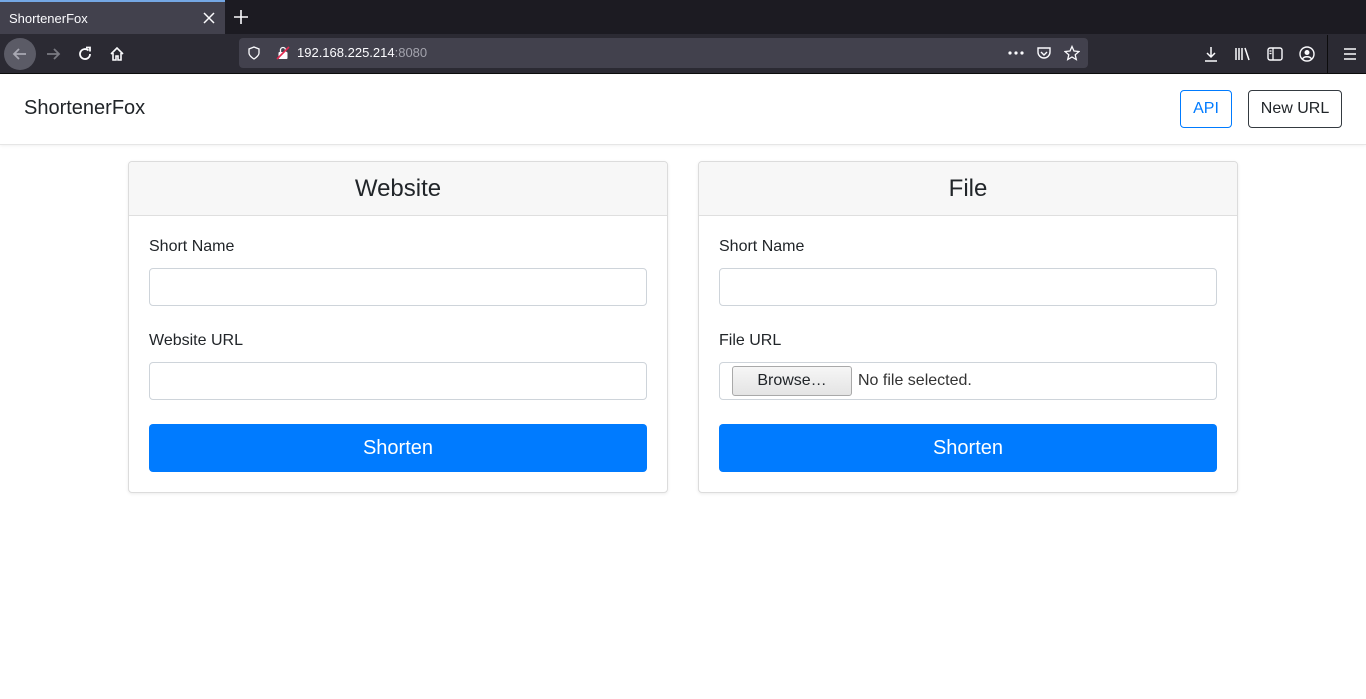  Describe the element at coordinates (48, 18) in the screenshot. I see `tab-title: ShortenerFox` at that location.